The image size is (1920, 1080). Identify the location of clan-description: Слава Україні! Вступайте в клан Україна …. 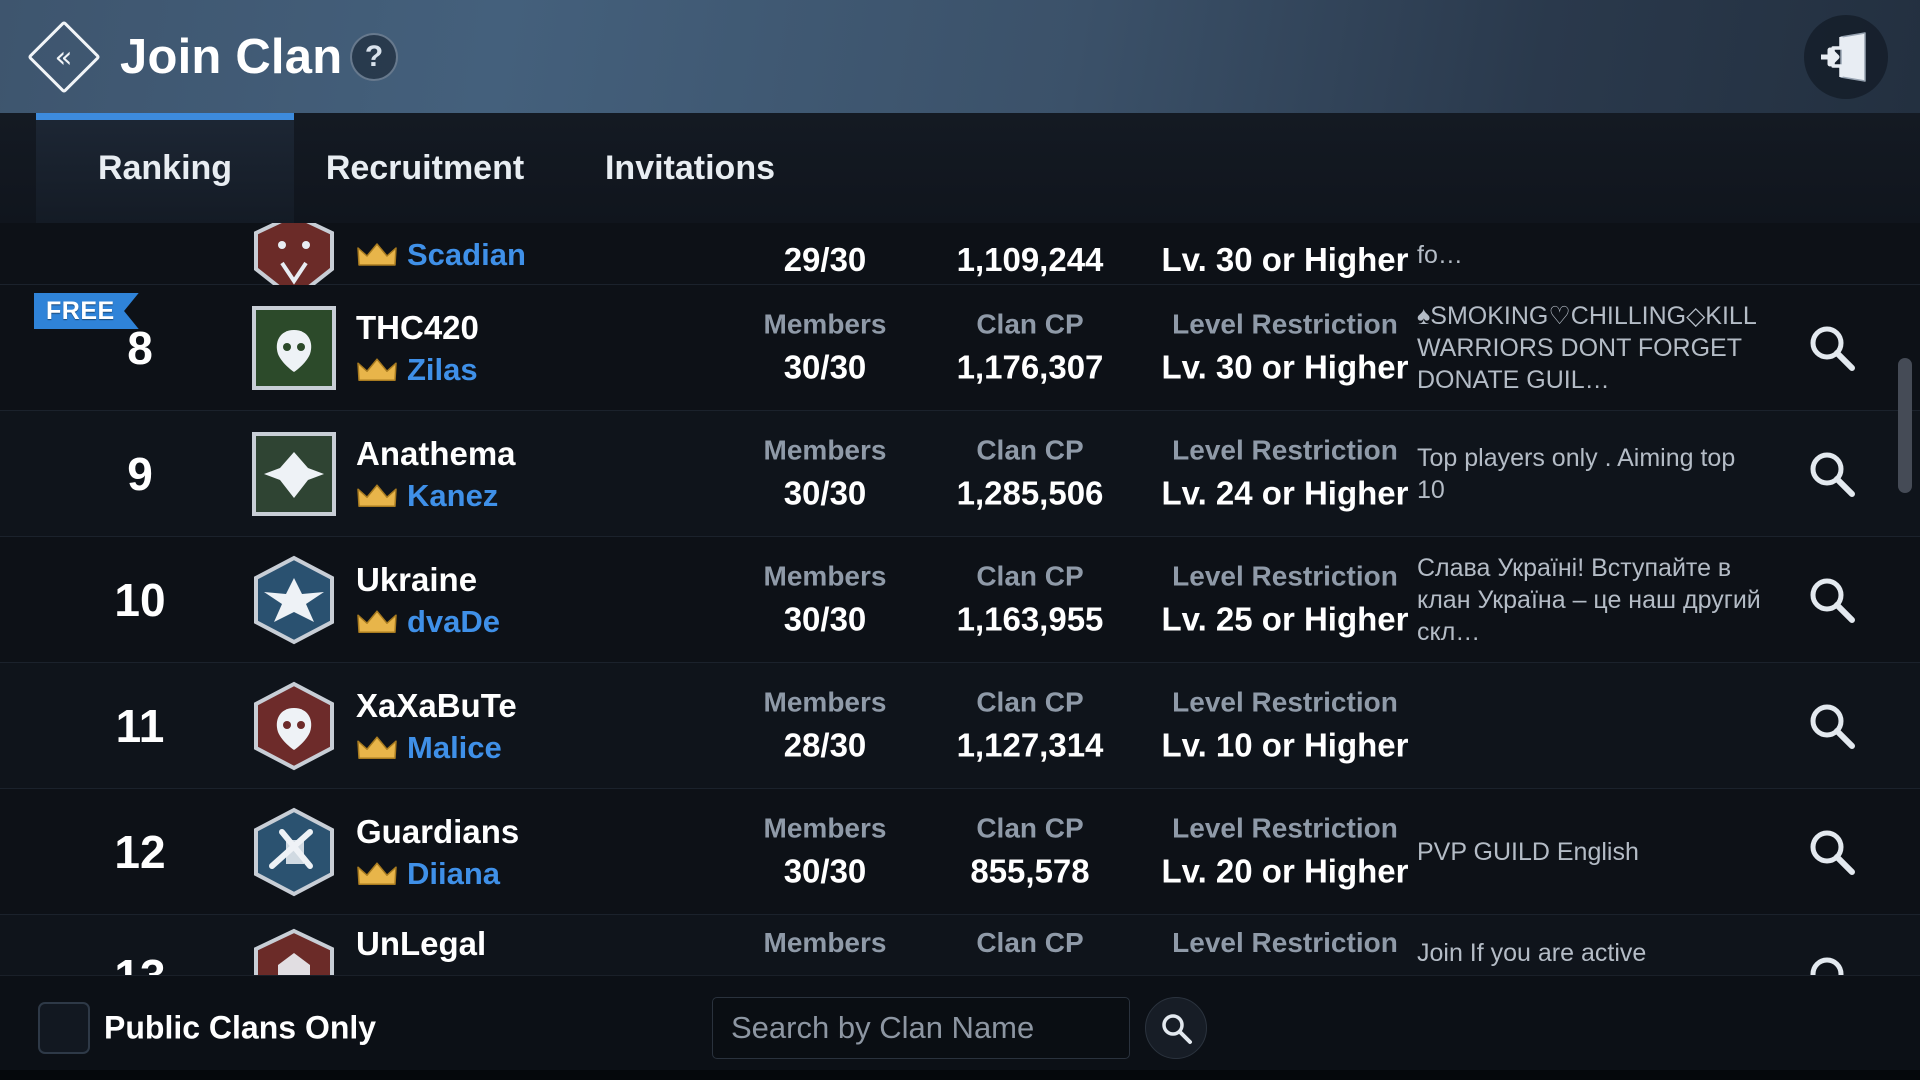
(1589, 599).